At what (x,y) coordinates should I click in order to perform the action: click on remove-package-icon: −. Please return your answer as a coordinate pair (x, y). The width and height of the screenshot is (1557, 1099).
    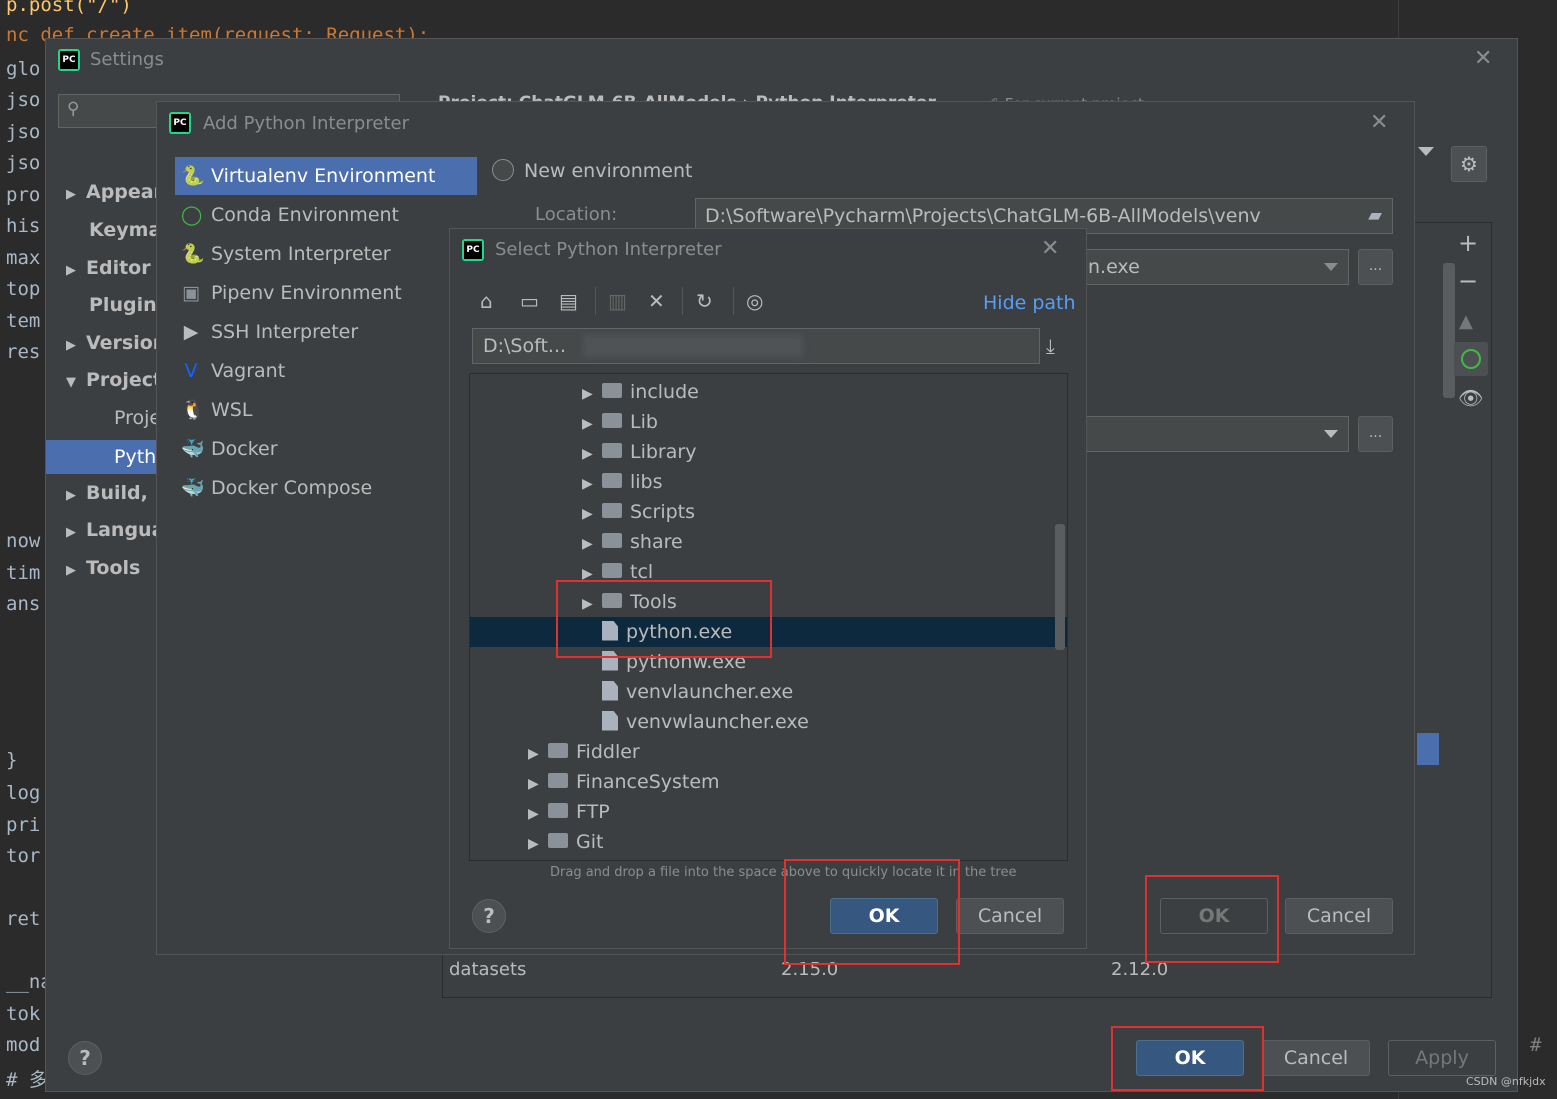
    Looking at the image, I should click on (1468, 281).